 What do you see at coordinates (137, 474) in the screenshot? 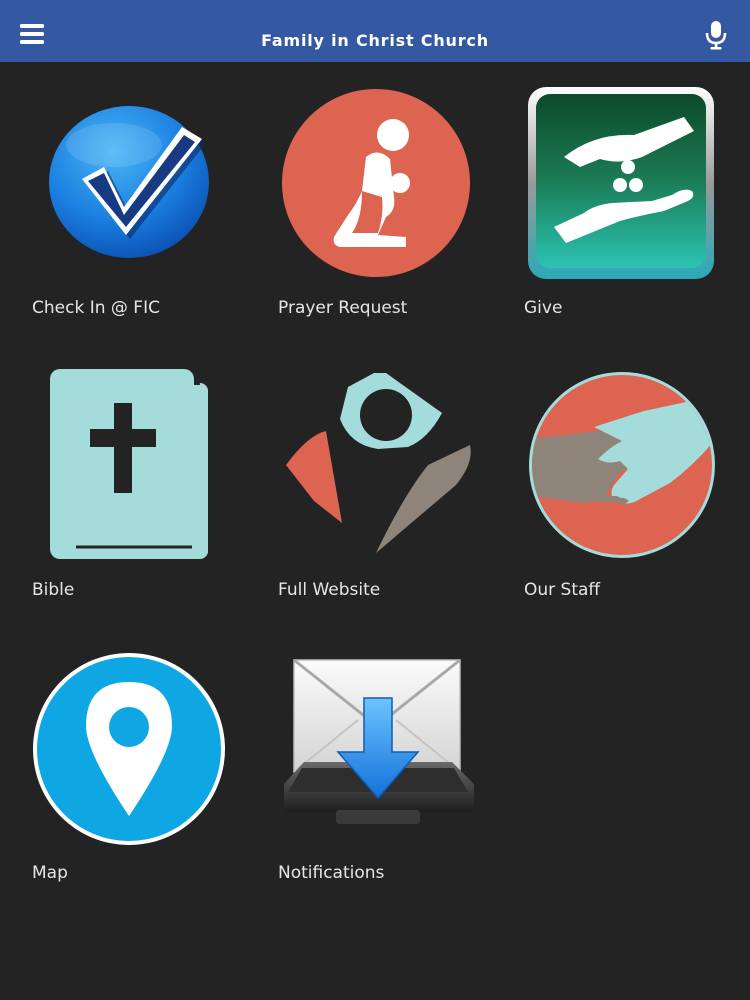
I see `bible-icon` at bounding box center [137, 474].